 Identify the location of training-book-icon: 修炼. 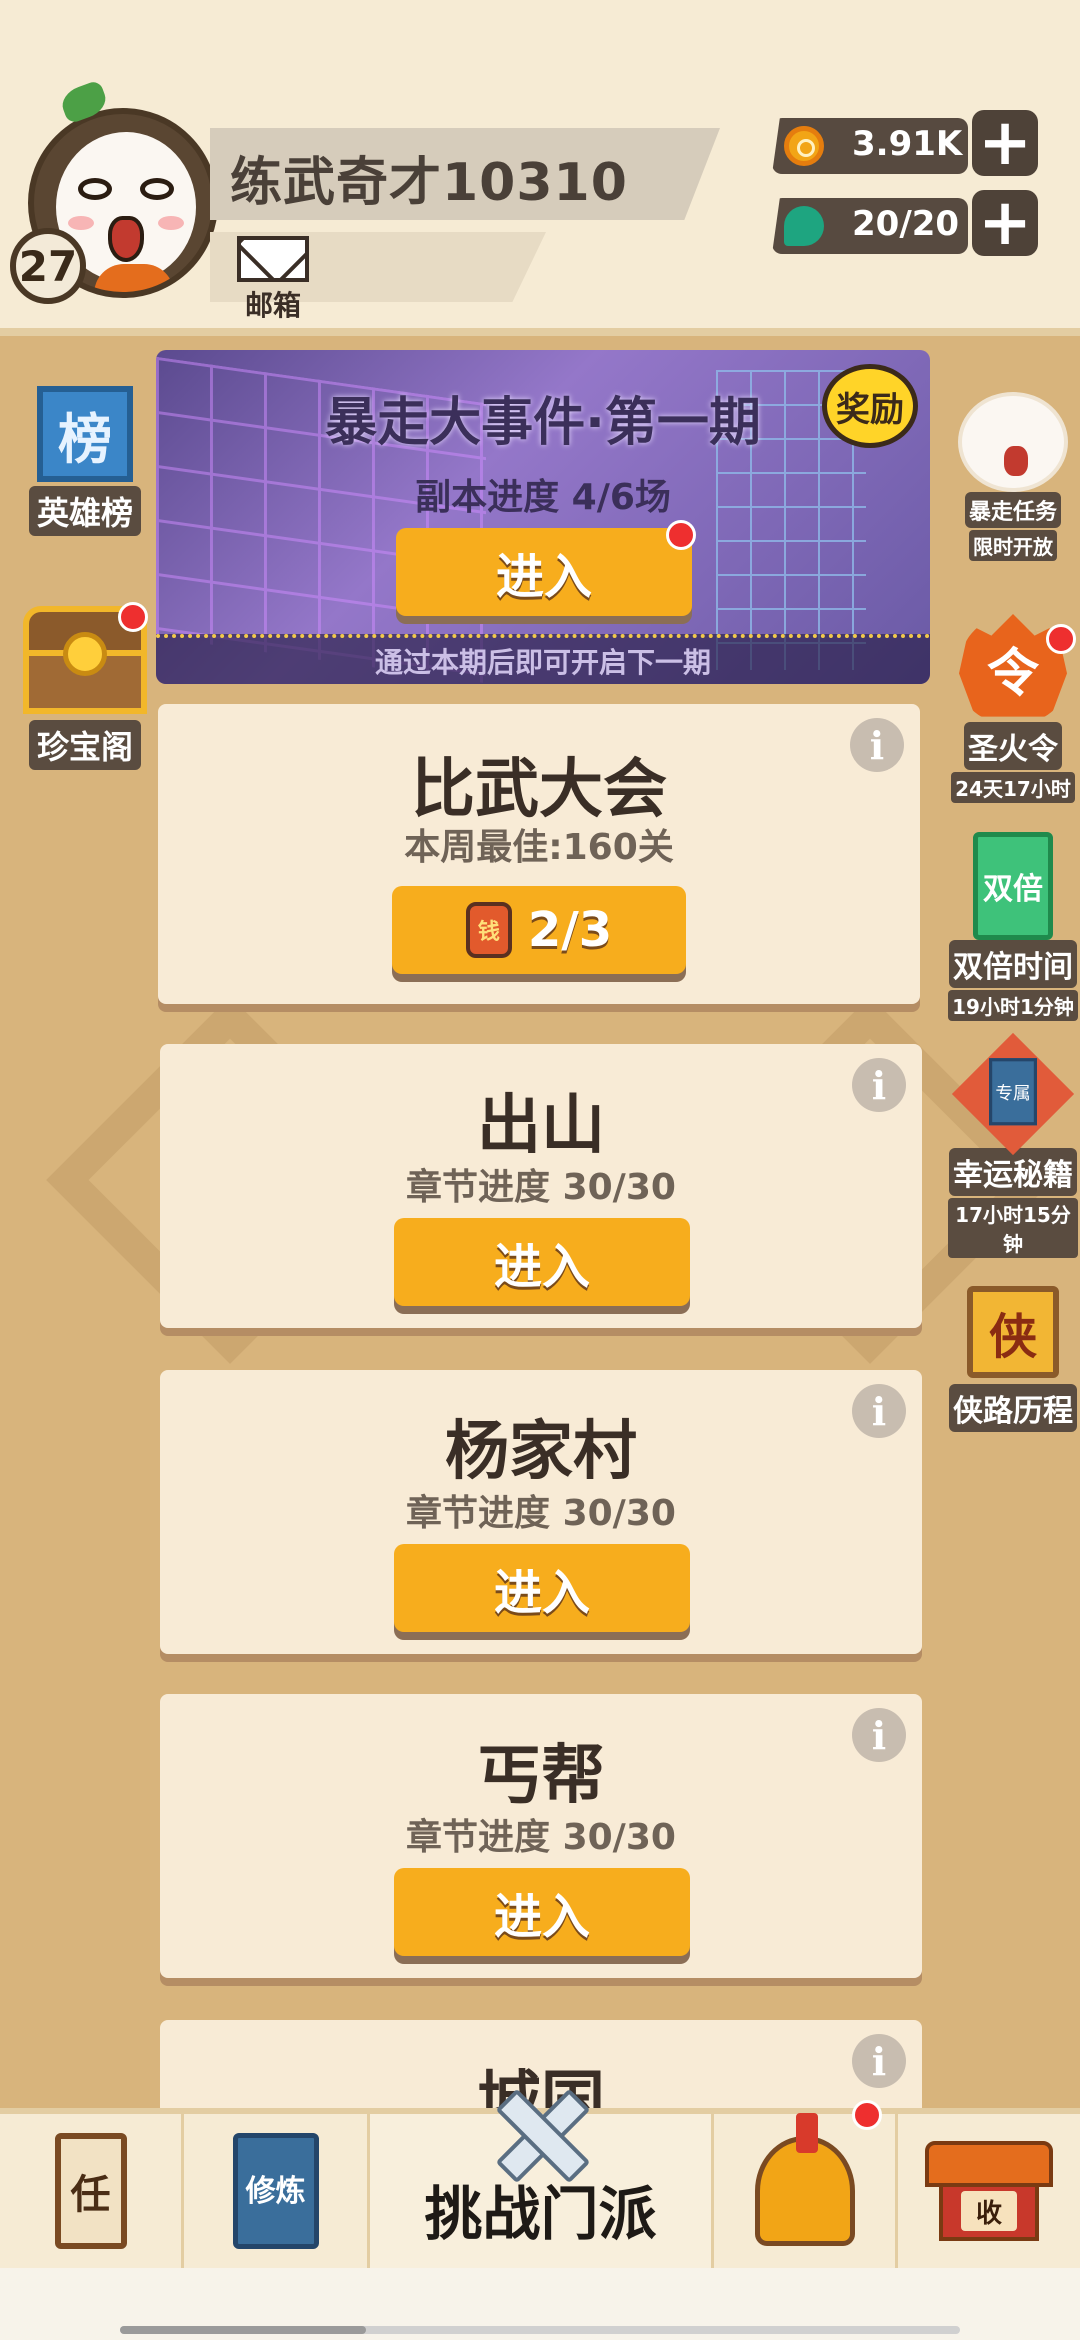
(275, 2191).